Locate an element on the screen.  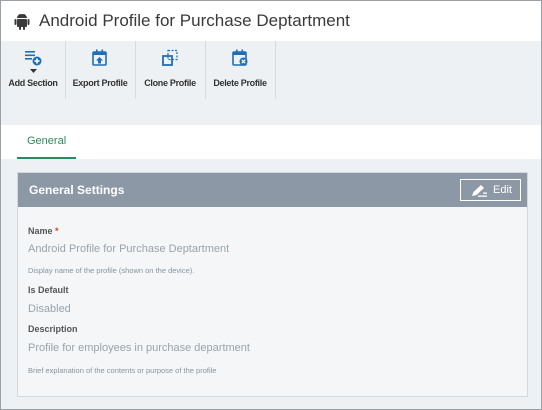
toolbar: Add Section Export Profile Clone Profile is located at coordinates (138, 70).